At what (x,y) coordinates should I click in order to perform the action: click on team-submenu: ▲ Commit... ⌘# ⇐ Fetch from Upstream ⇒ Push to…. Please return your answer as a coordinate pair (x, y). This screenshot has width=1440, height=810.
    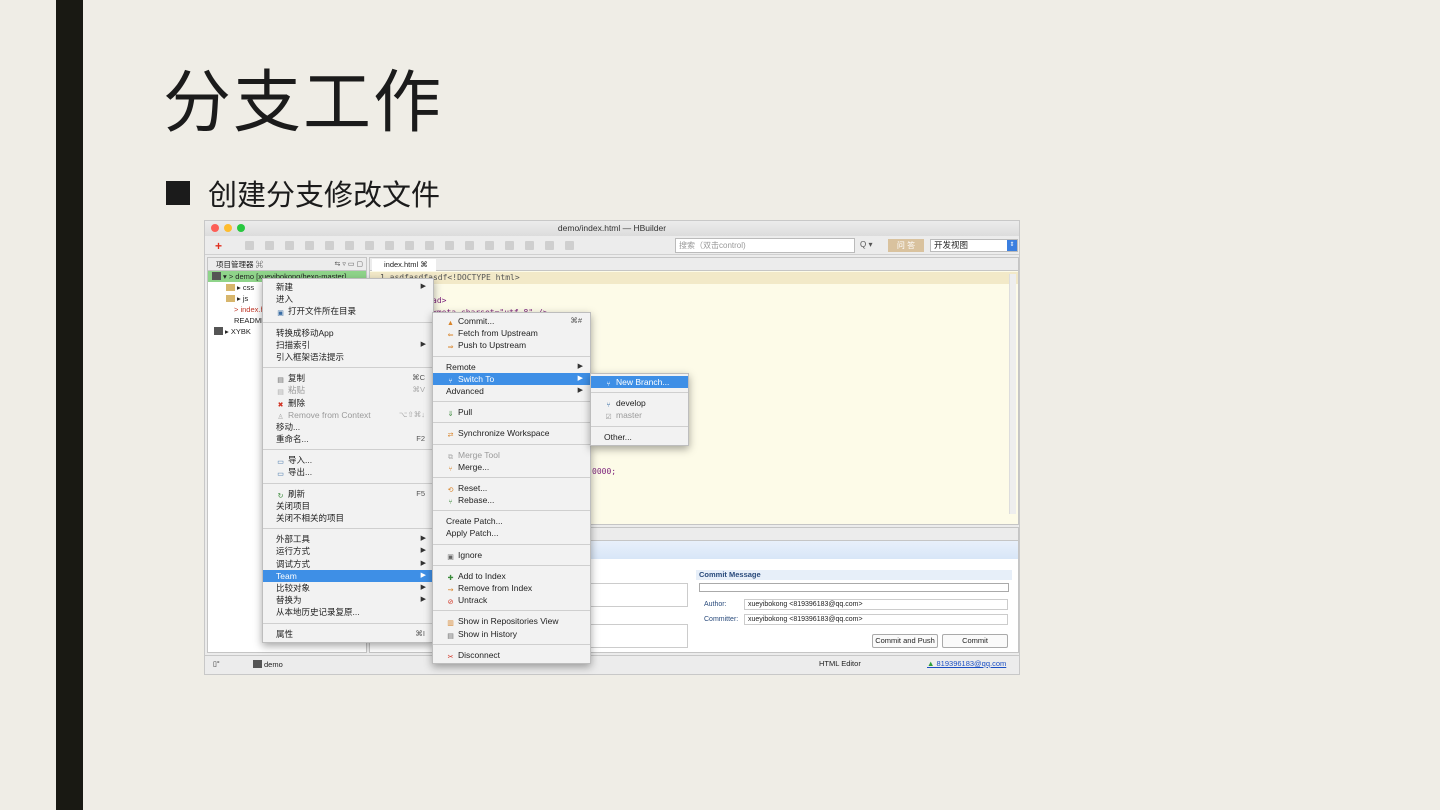
    Looking at the image, I should click on (511, 488).